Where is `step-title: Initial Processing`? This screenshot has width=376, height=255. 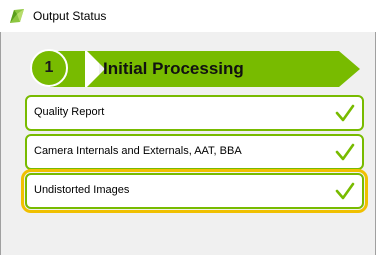
step-title: Initial Processing is located at coordinates (173, 68).